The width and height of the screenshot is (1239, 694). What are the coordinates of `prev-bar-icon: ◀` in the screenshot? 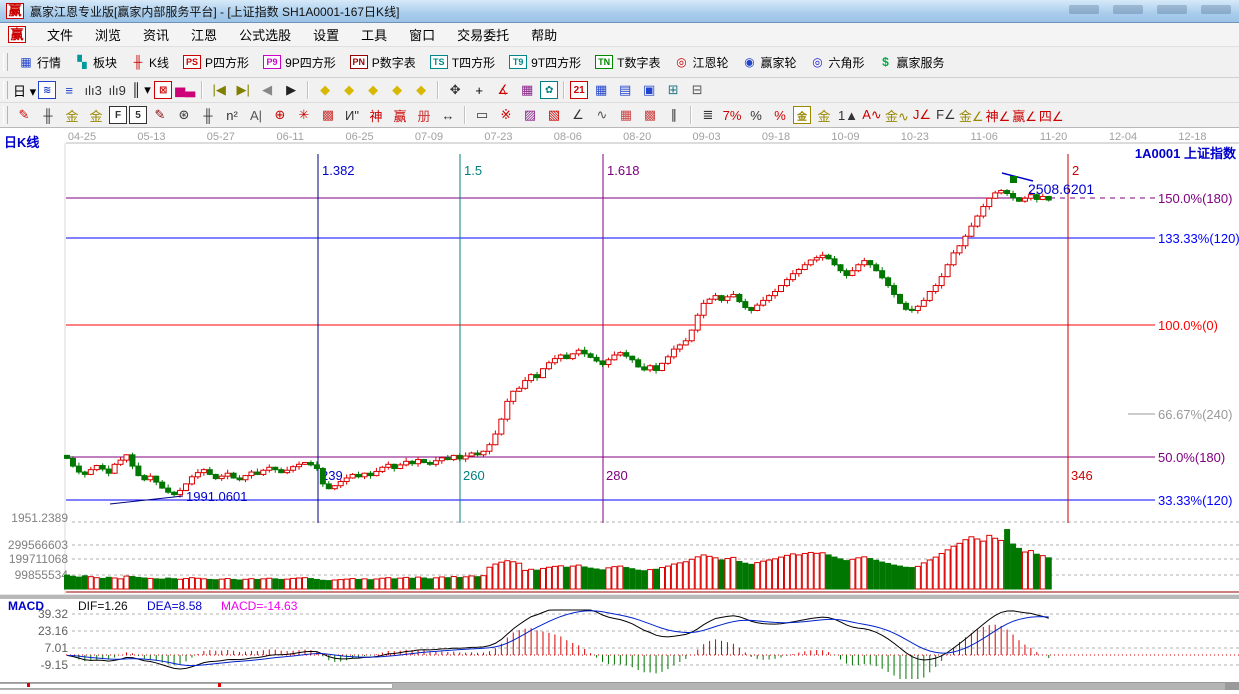 It's located at (267, 90).